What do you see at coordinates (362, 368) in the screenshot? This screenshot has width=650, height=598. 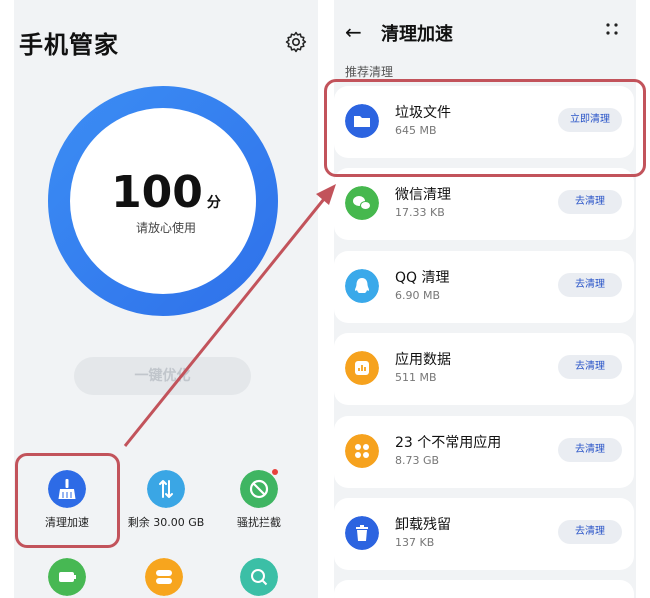 I see `app-data-icon` at bounding box center [362, 368].